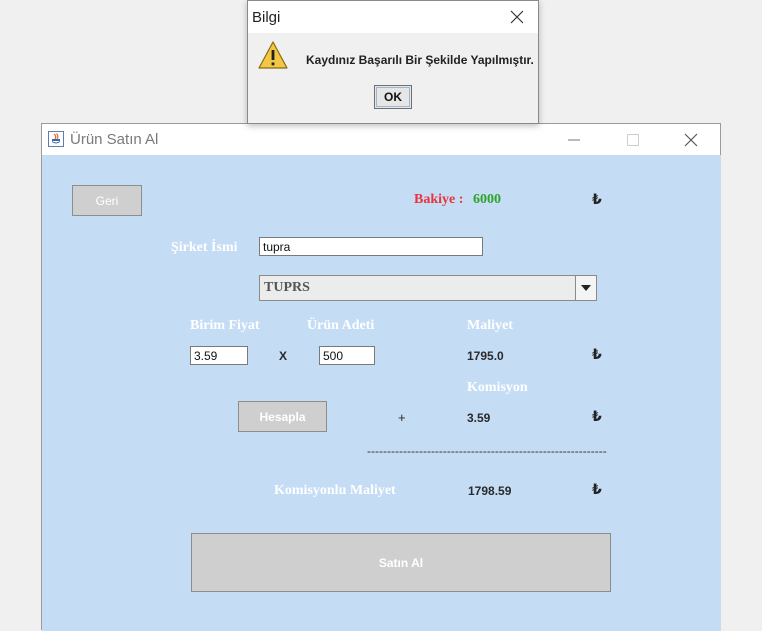 The image size is (762, 631). What do you see at coordinates (341, 325) in the screenshot?
I see `quantity-label: Ürün Adeti` at bounding box center [341, 325].